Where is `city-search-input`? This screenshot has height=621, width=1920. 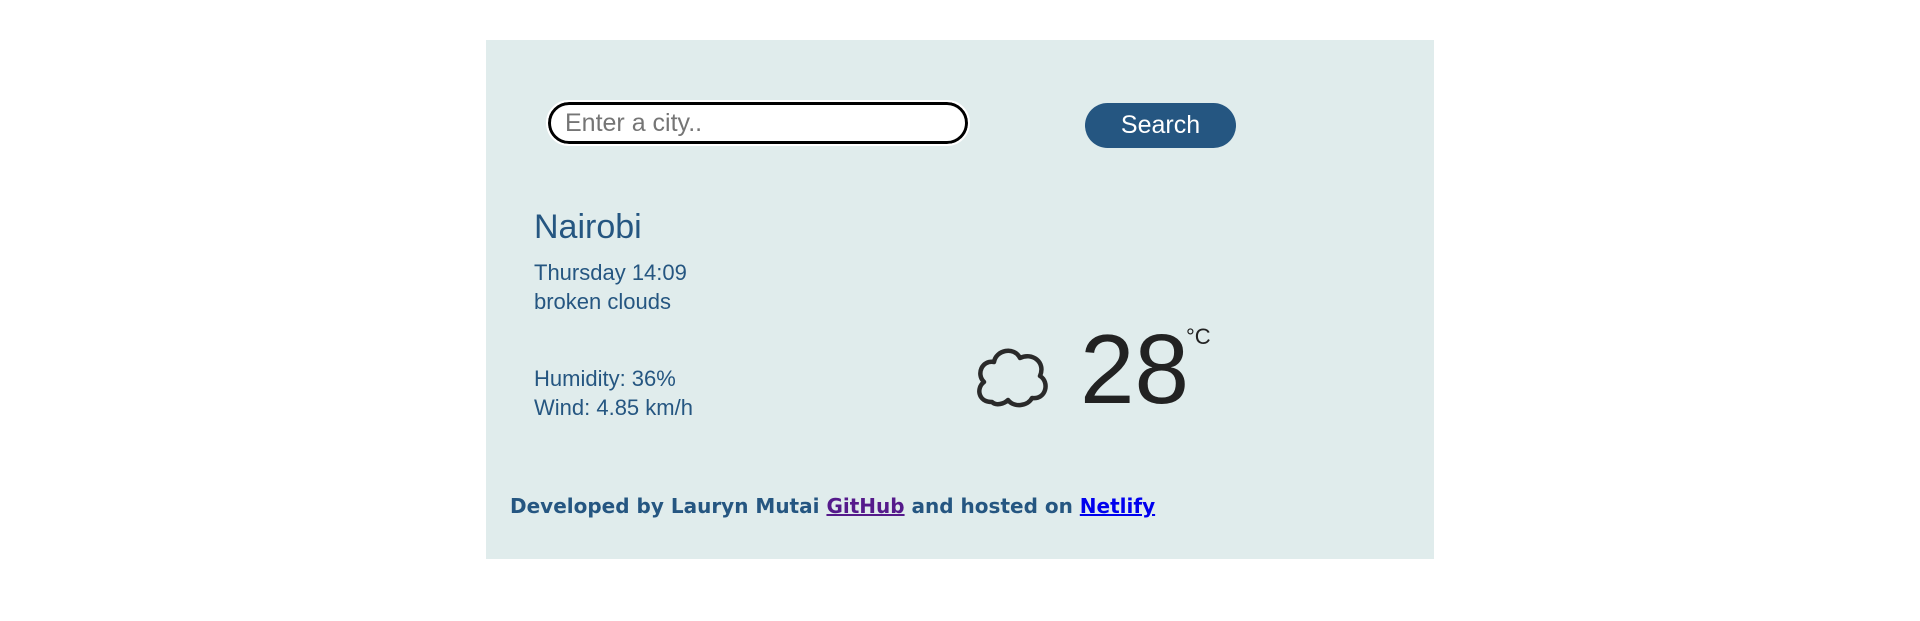
city-search-input is located at coordinates (758, 123).